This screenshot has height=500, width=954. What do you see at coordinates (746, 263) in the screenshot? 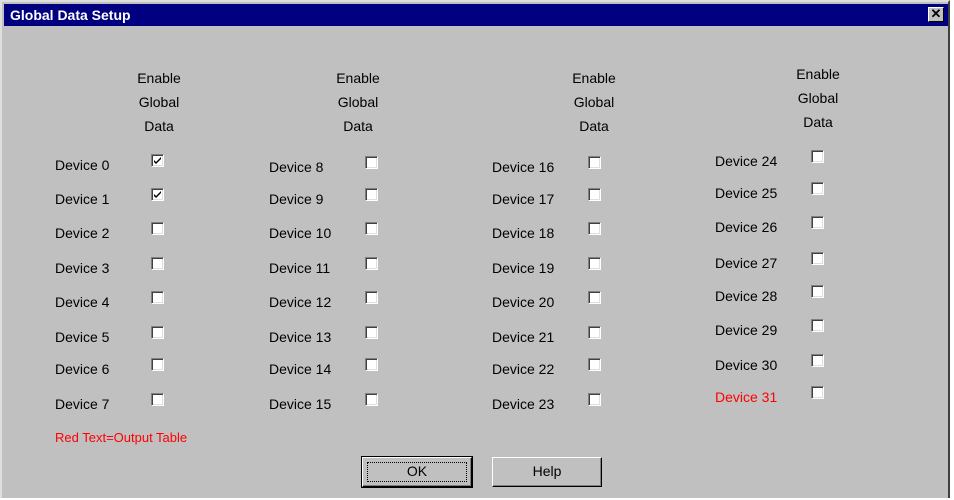
I see `device-label-27: Device 27` at bounding box center [746, 263].